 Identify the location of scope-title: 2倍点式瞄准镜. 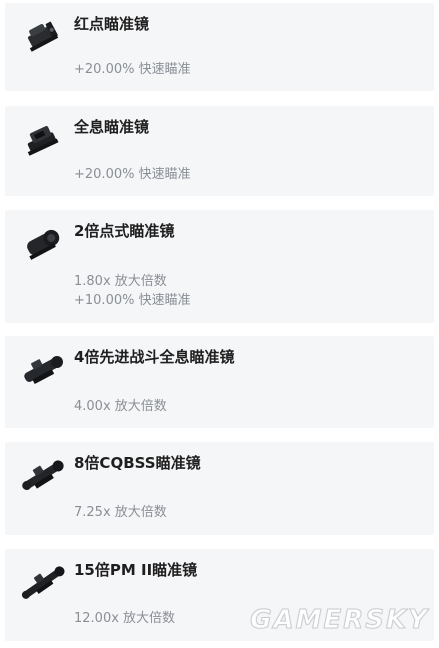
(124, 231).